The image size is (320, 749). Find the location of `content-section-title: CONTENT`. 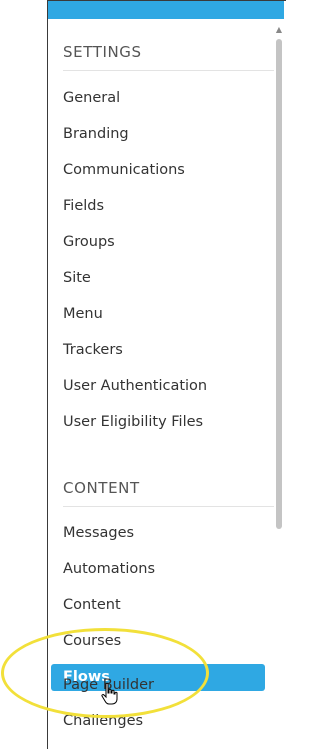

content-section-title: CONTENT is located at coordinates (101, 488).